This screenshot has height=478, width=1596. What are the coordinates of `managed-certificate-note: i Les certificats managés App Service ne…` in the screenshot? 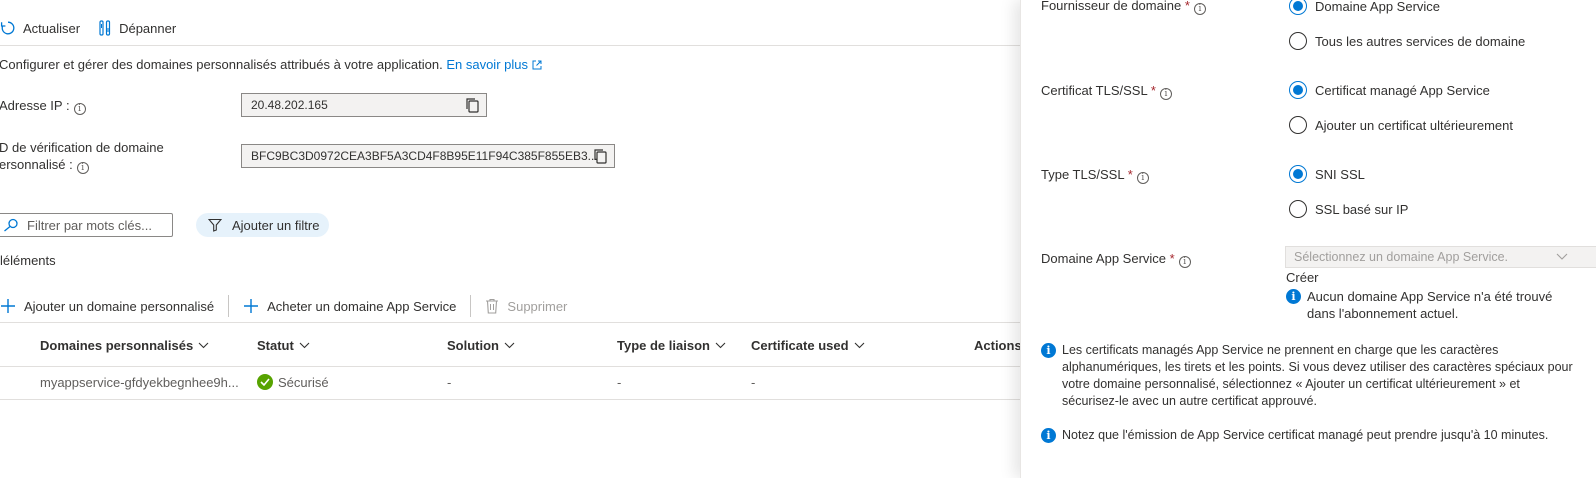 It's located at (1307, 376).